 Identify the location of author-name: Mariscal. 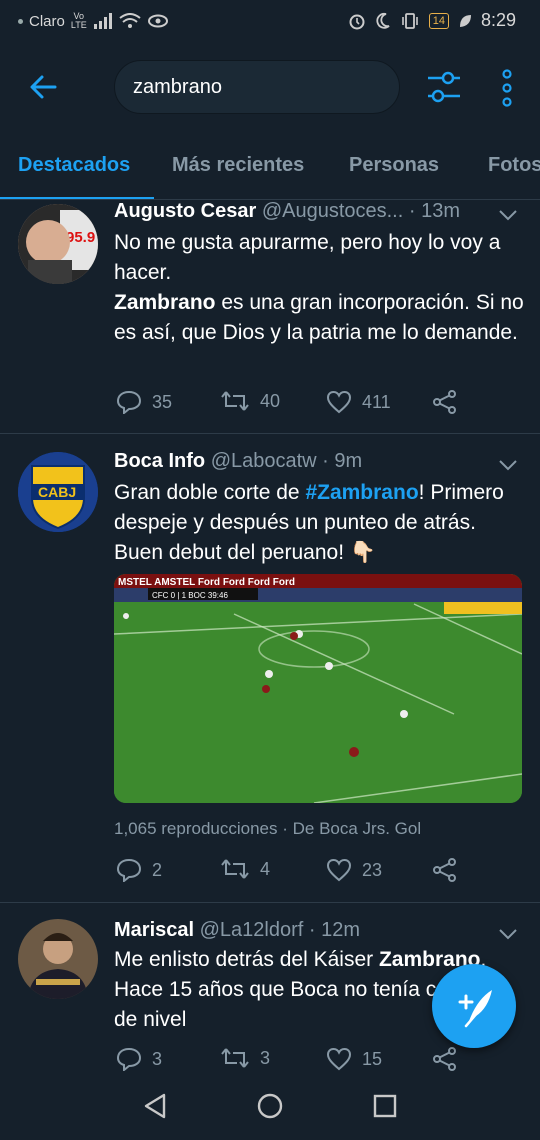
(154, 930).